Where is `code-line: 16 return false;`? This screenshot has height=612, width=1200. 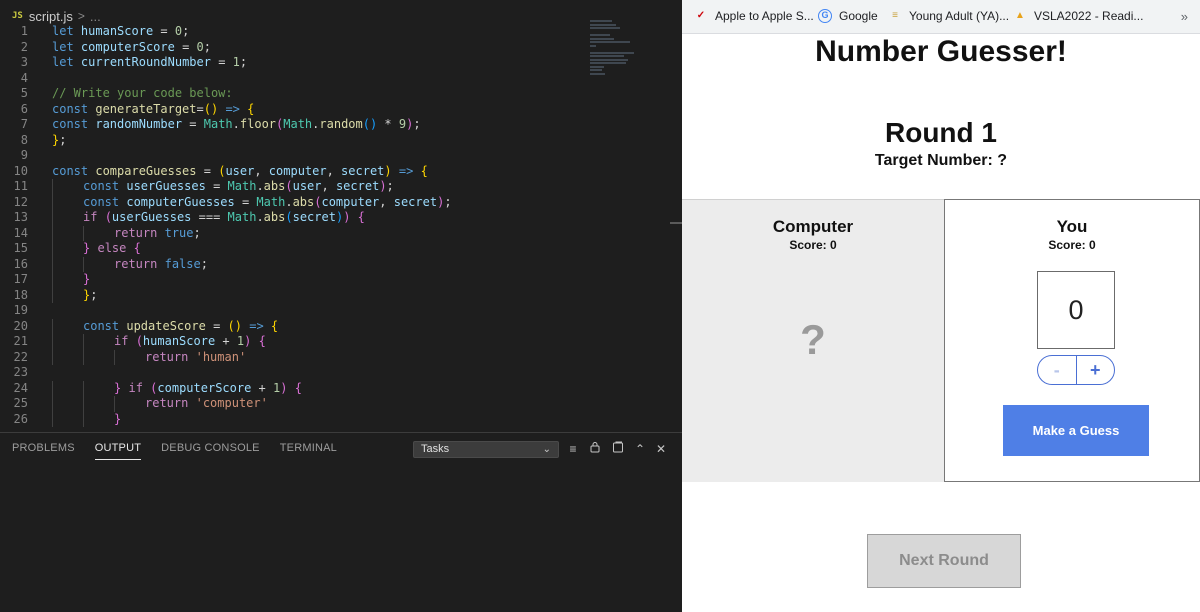 code-line: 16 return false; is located at coordinates (295, 264).